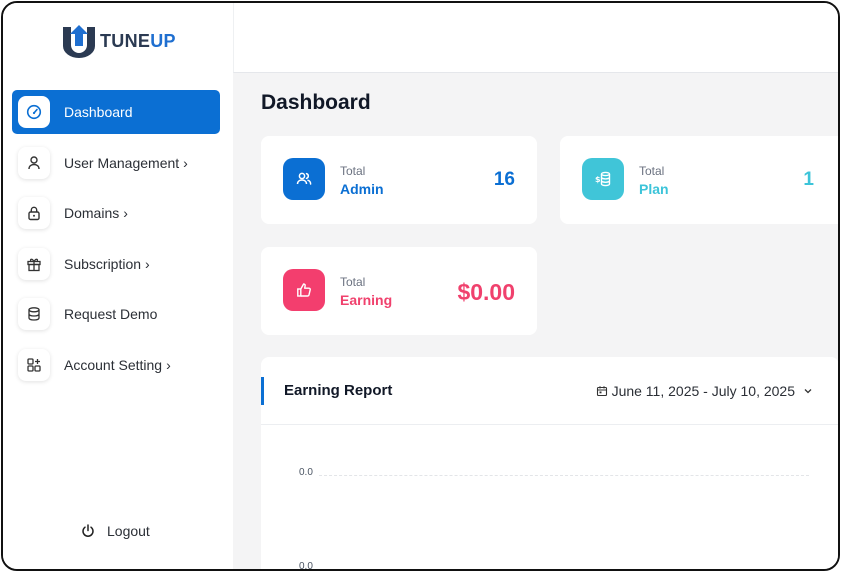 This screenshot has height=572, width=841. Describe the element at coordinates (34, 364) in the screenshot. I see `grid-plus-icon` at that location.